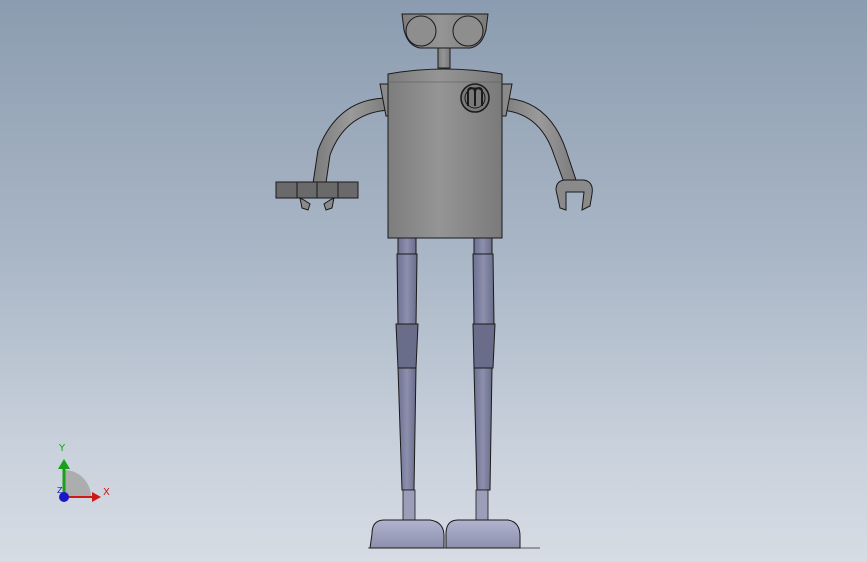 This screenshot has width=867, height=562. What do you see at coordinates (484, 346) in the screenshot?
I see `right-knee` at bounding box center [484, 346].